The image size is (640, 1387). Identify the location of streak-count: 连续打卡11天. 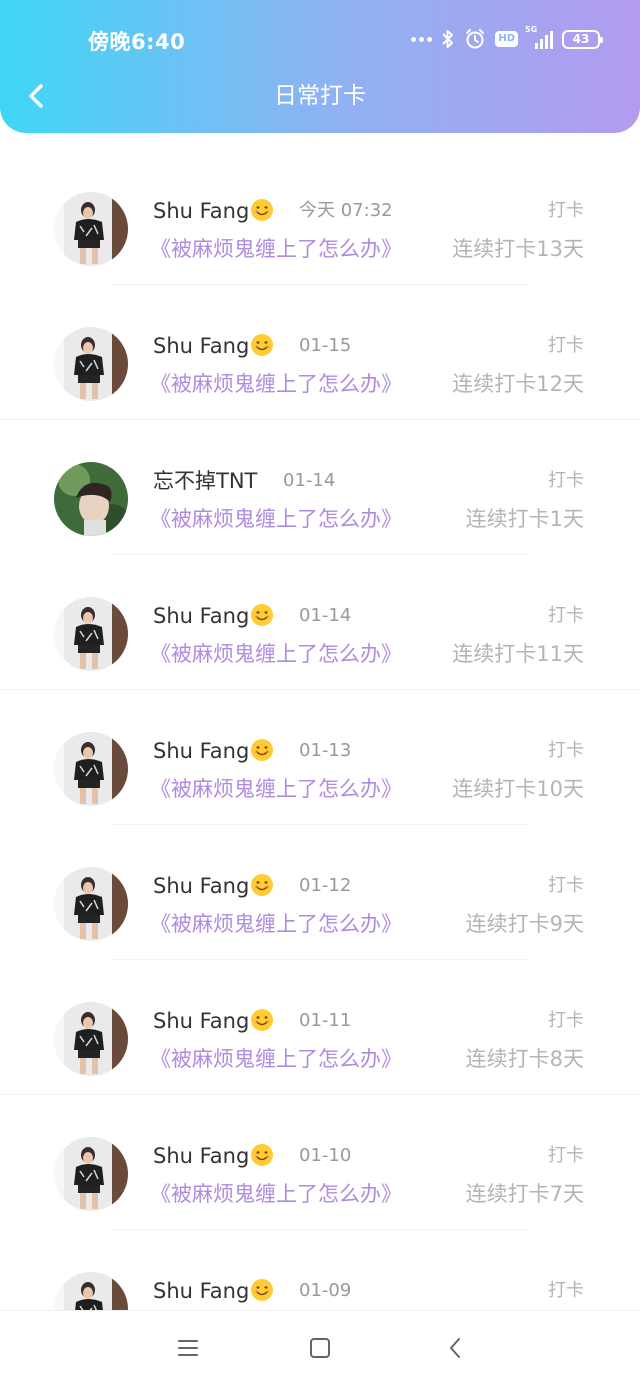
(518, 654).